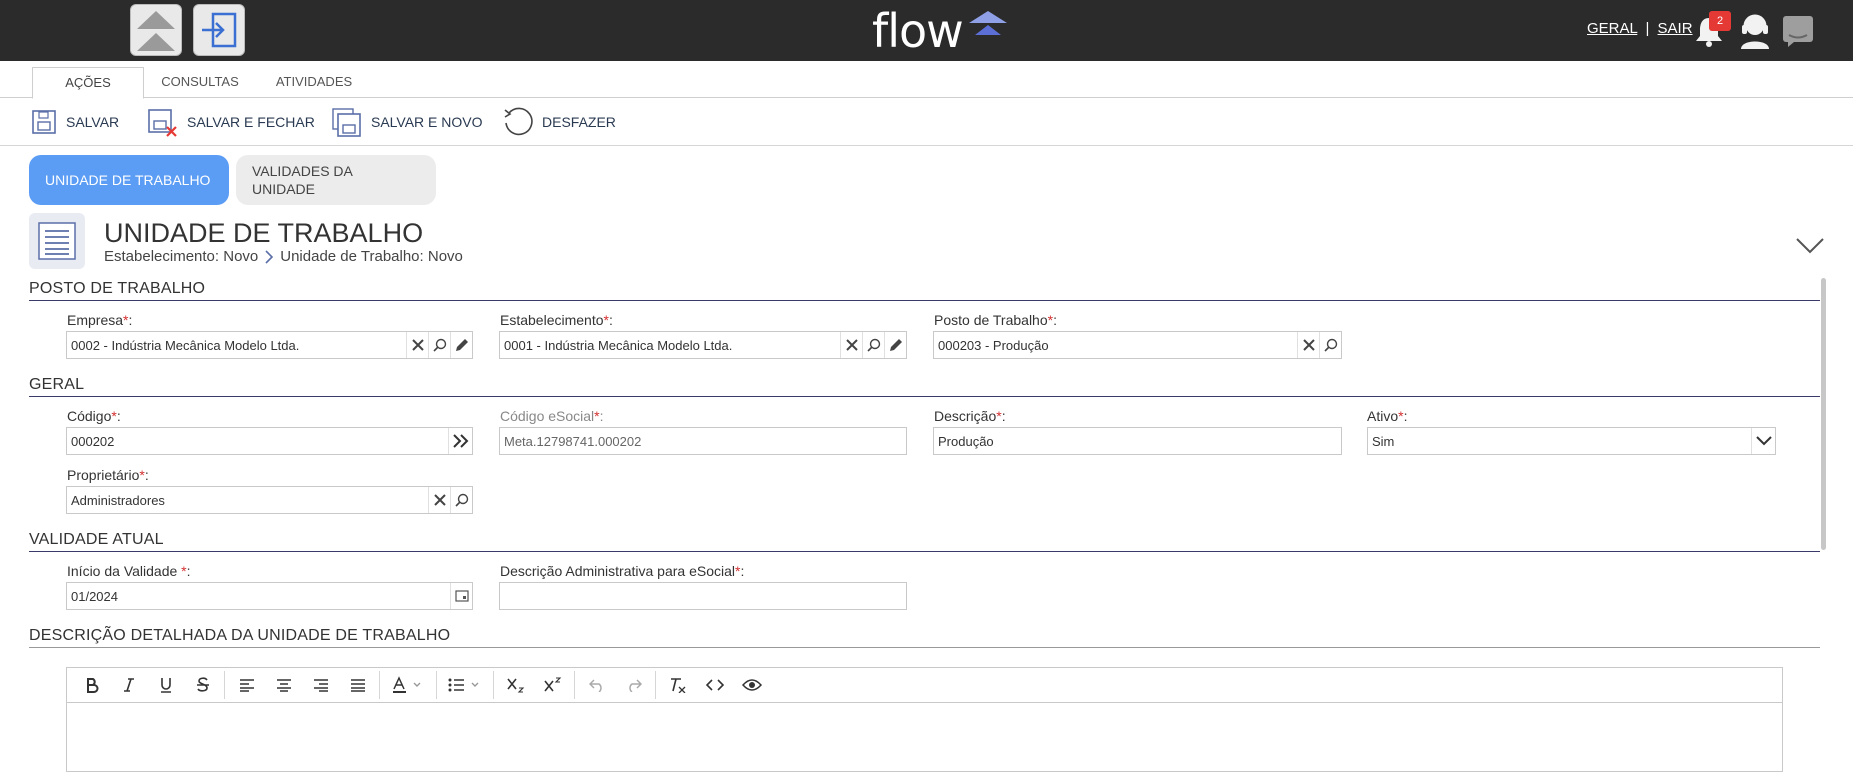 The width and height of the screenshot is (1853, 772). I want to click on esocial-label: Código eSocial*:, so click(552, 416).